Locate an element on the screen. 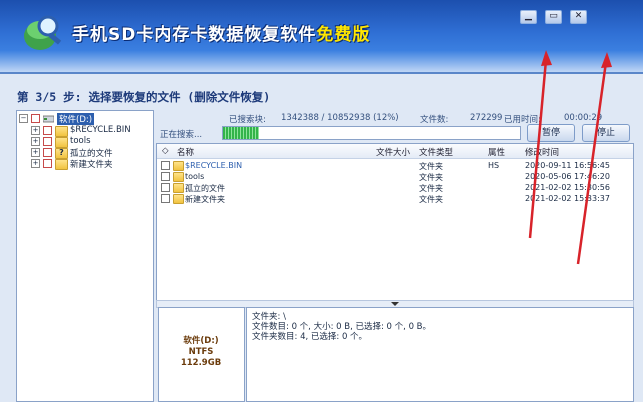 The width and height of the screenshot is (643, 402). column-type: 文件类型 is located at coordinates (436, 152).